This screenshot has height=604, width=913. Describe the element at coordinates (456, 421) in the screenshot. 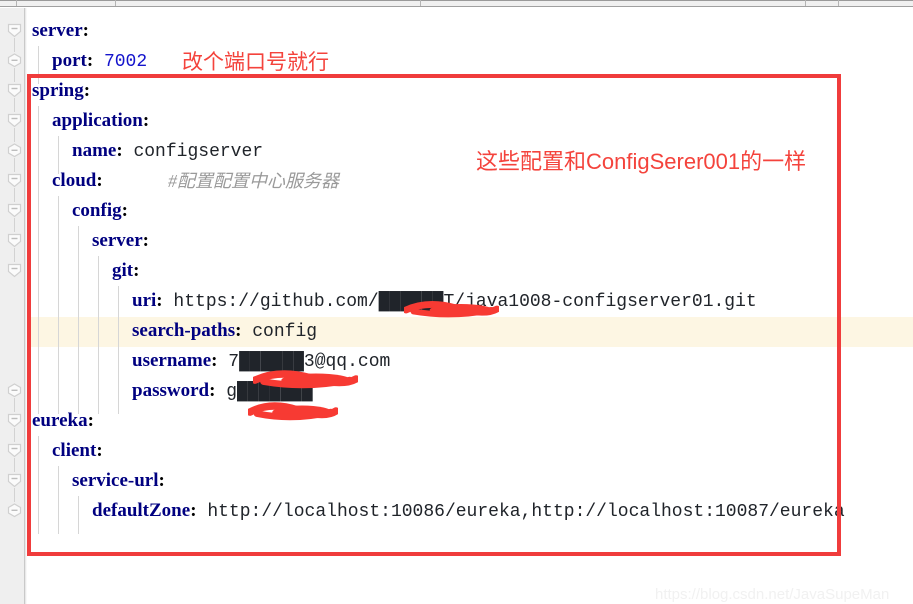

I see `code-line: eureka:` at that location.